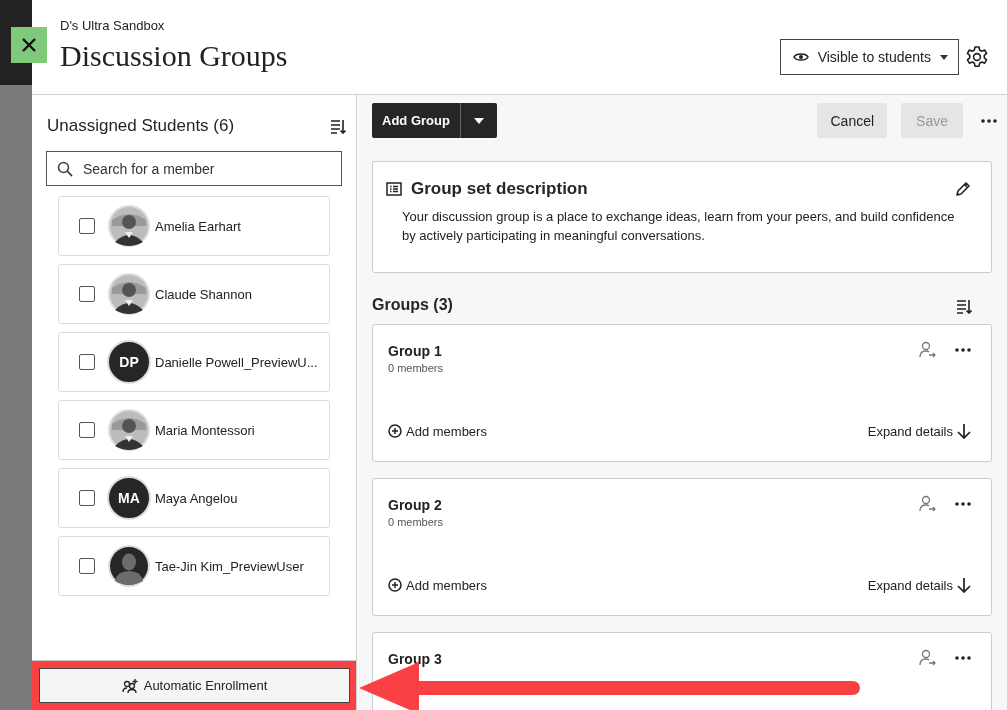 The image size is (1007, 710). Describe the element at coordinates (203, 294) in the screenshot. I see `student-name: Claude Shannon` at that location.